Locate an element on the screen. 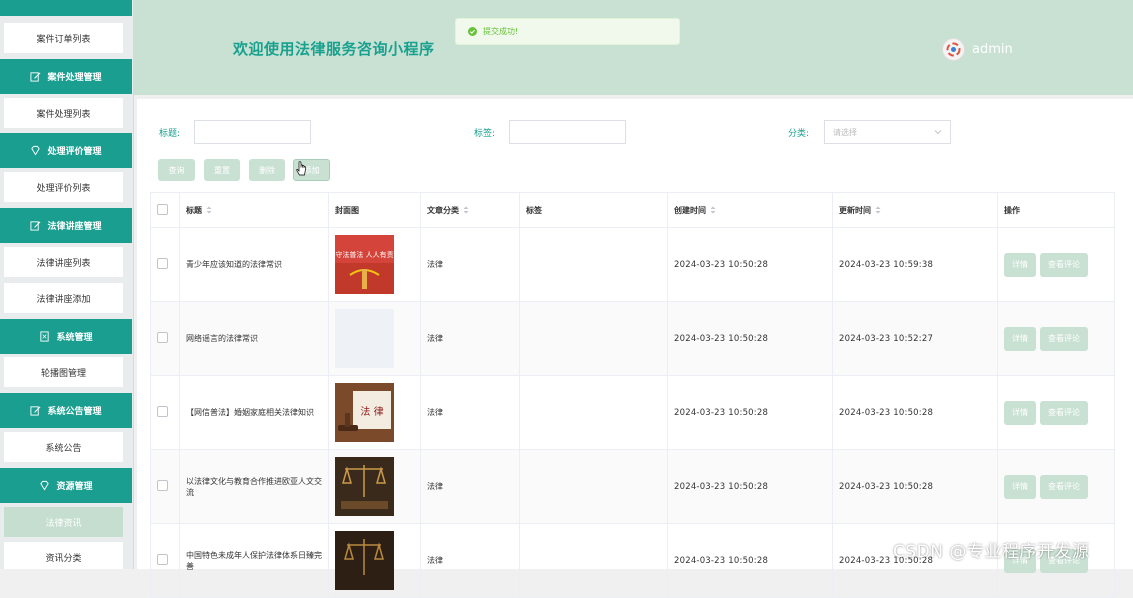 The height and width of the screenshot is (598, 1133). sidebar-item-lecture-add: 法律讲座添加 is located at coordinates (63, 298).